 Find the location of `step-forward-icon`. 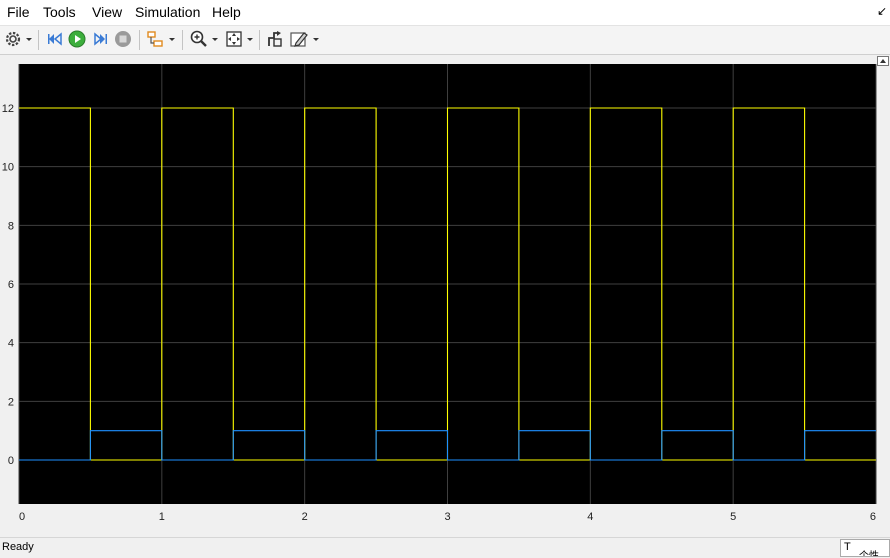

step-forward-icon is located at coordinates (100, 39).